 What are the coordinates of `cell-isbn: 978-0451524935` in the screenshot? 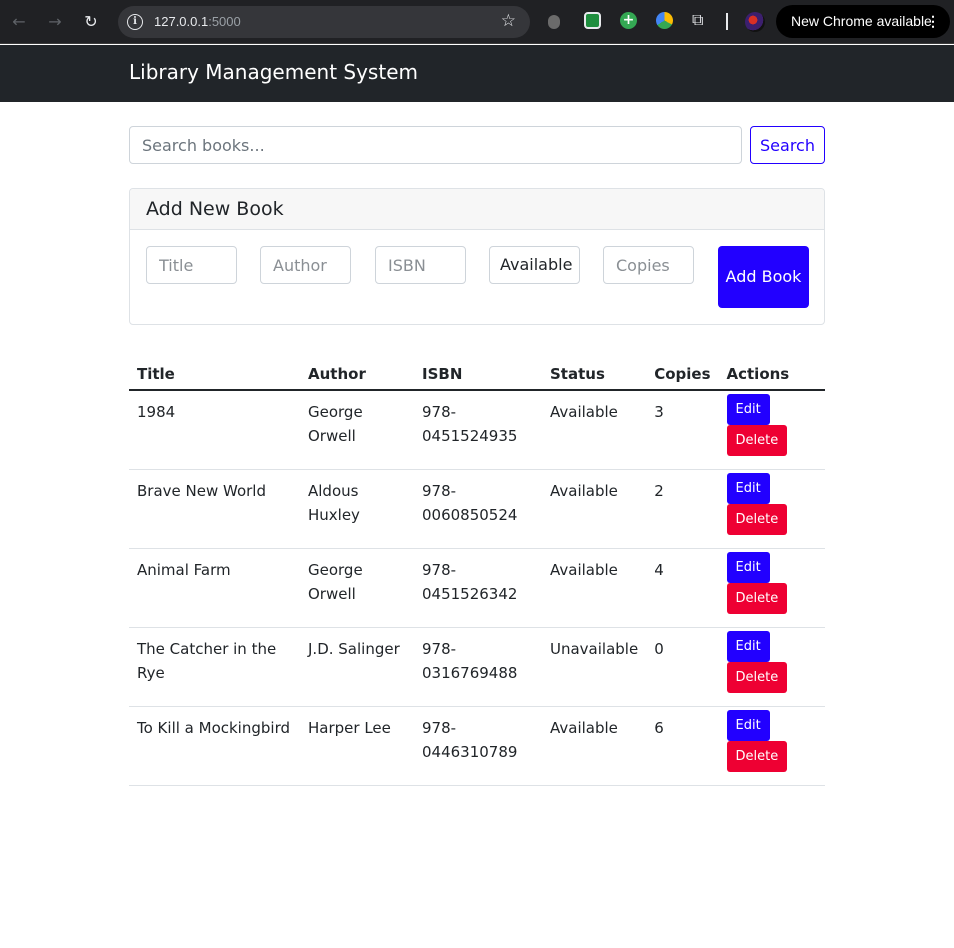 It's located at (478, 430).